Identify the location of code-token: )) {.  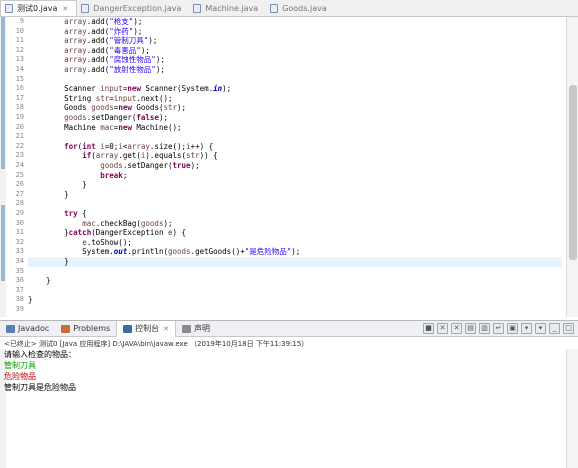
(208, 156).